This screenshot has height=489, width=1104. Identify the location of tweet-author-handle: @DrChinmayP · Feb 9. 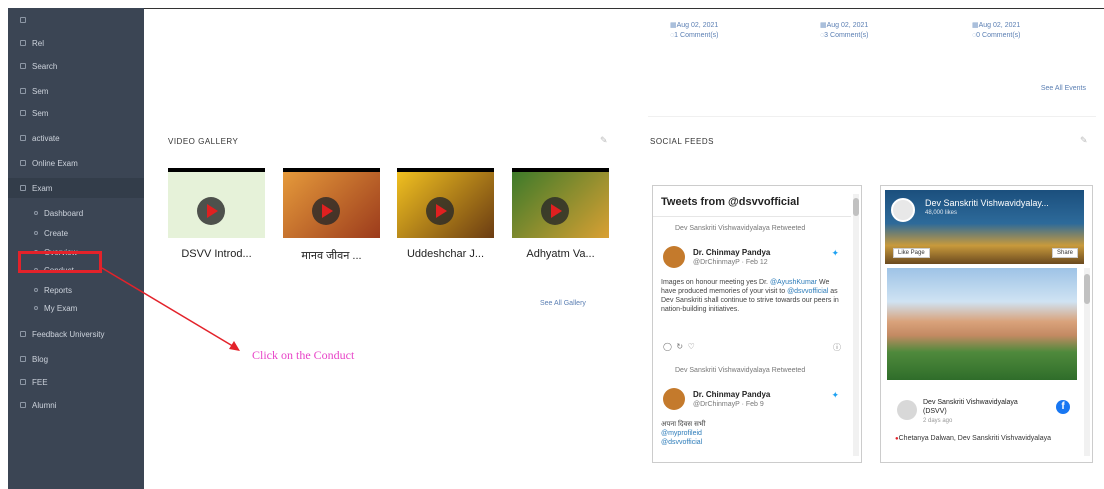
(728, 404).